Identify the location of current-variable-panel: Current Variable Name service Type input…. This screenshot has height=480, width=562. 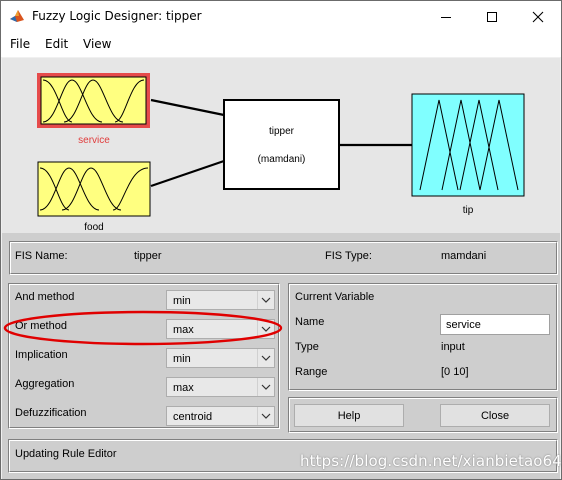
(423, 337).